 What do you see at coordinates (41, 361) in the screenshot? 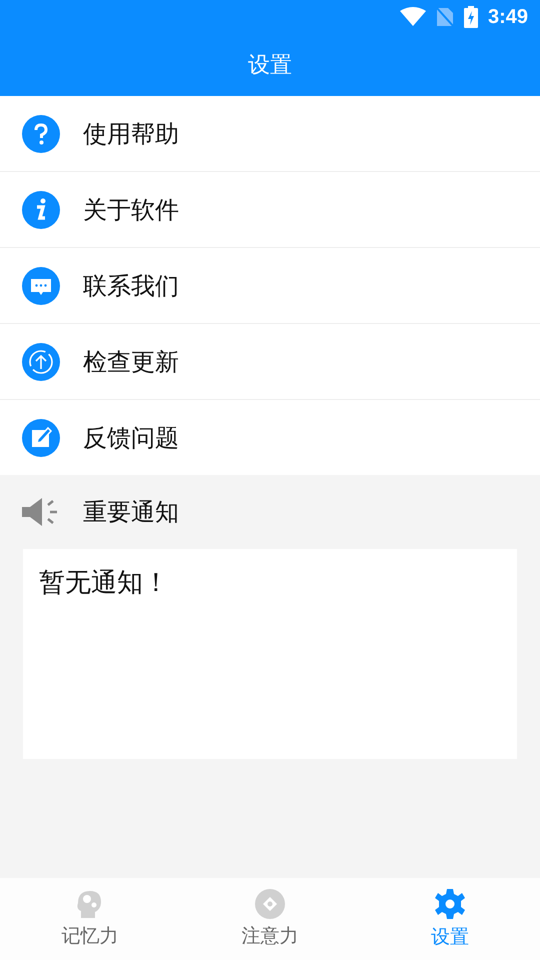
I see `update-icon` at bounding box center [41, 361].